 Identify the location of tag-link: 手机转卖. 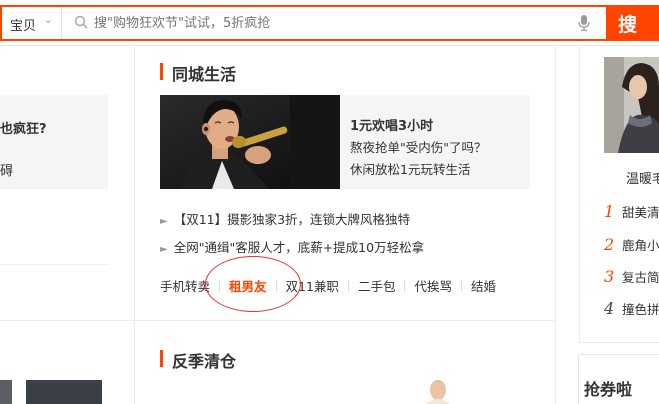
(185, 285).